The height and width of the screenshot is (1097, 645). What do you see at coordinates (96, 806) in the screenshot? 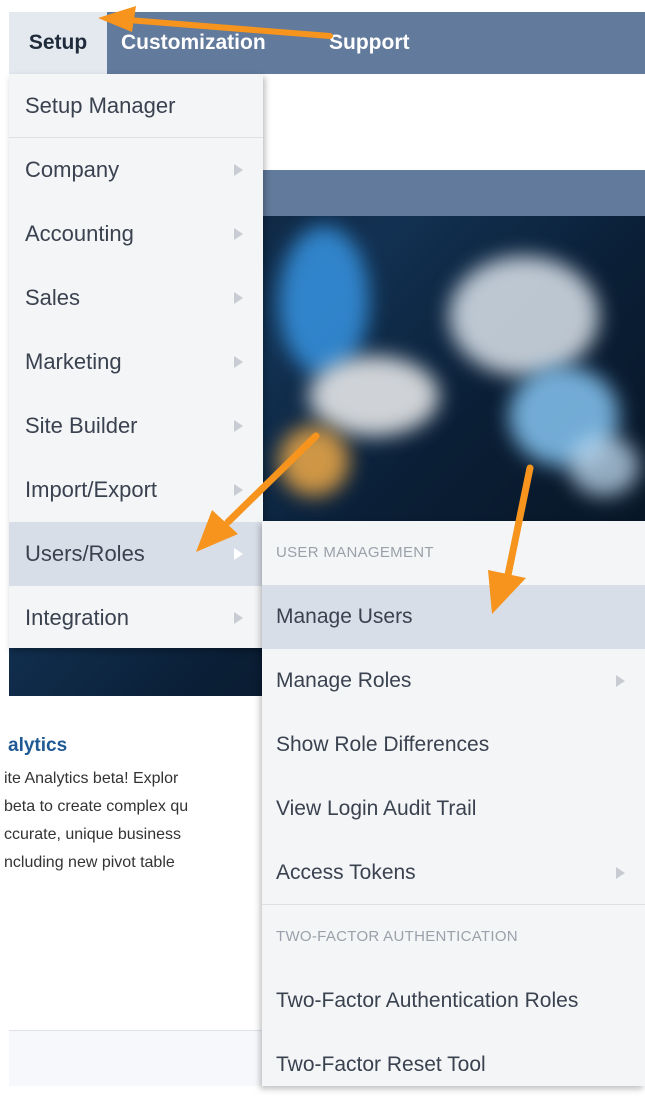
I see `analytics-text-line: beta to create complex qu` at bounding box center [96, 806].